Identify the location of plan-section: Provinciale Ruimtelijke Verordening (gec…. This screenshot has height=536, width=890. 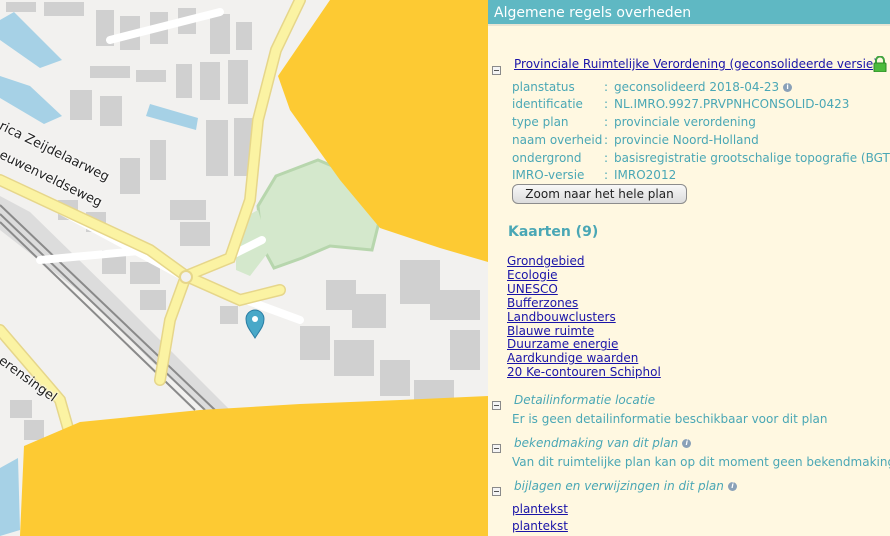
(685, 68).